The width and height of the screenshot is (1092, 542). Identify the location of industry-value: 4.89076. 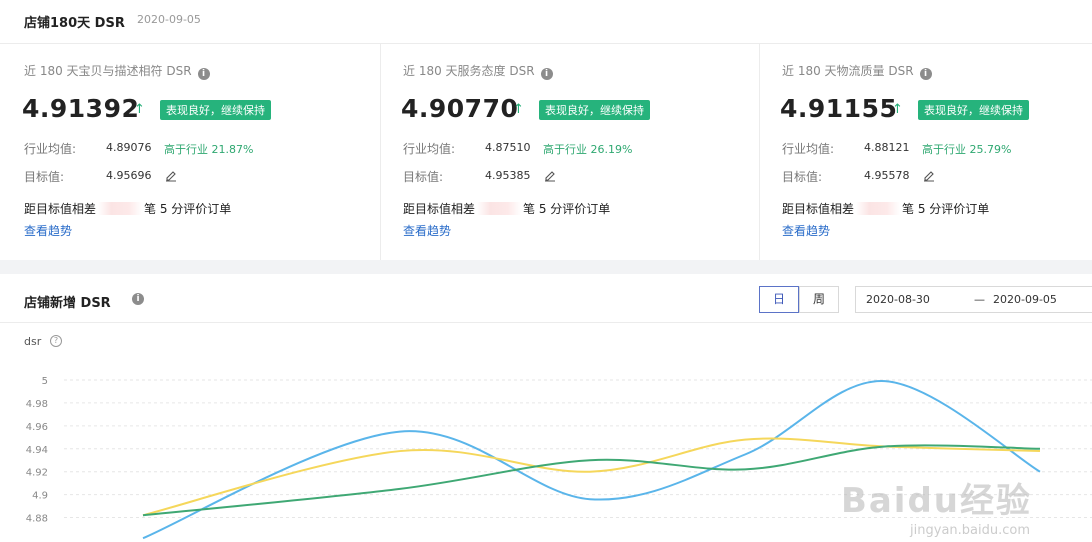
(129, 147).